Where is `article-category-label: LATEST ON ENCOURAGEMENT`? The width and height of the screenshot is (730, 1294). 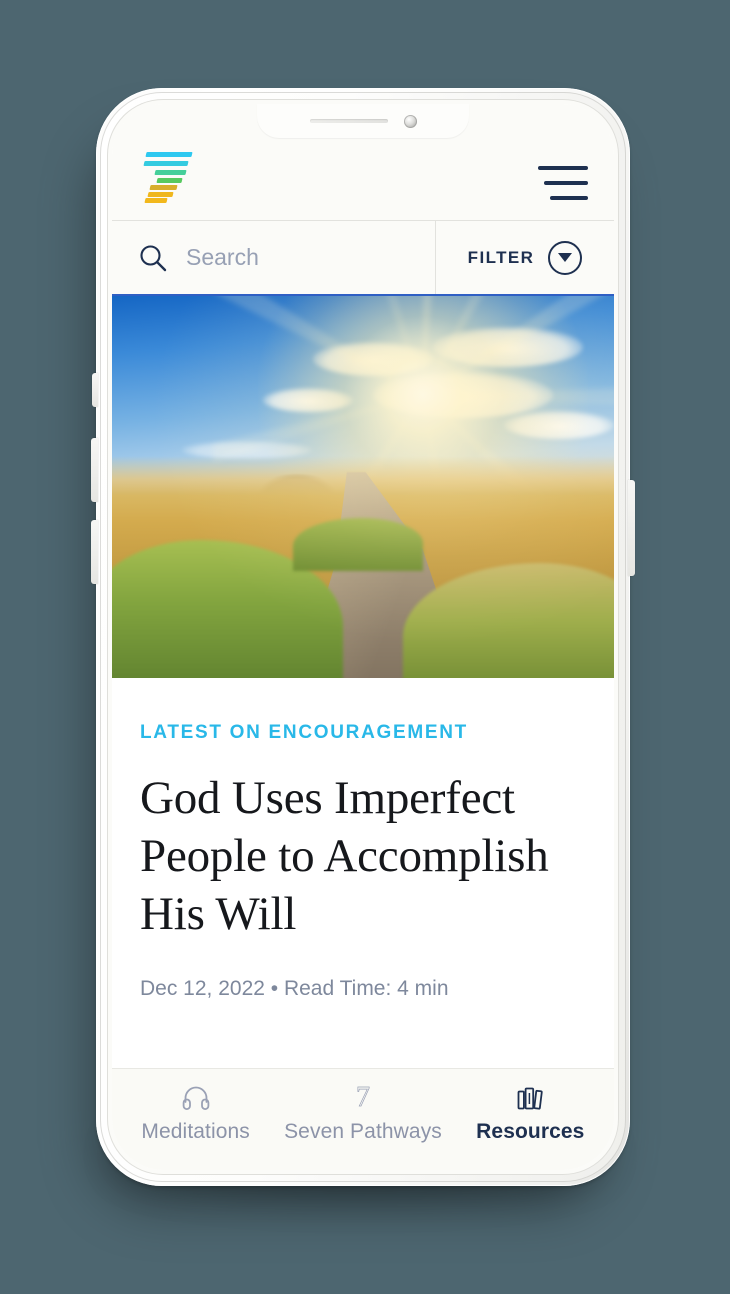 article-category-label: LATEST ON ENCOURAGEMENT is located at coordinates (304, 732).